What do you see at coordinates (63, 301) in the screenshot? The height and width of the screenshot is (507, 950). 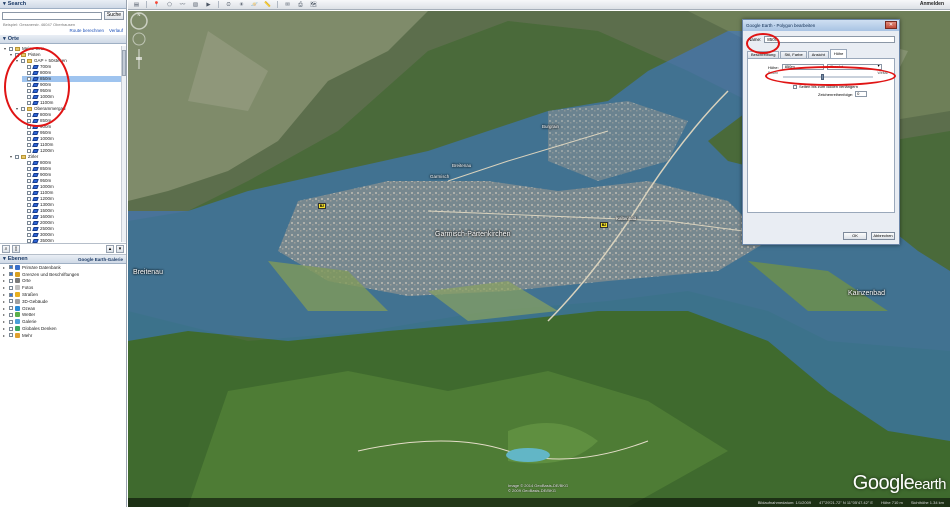 I see `layer-item: ▸ 3D-Gebäude` at bounding box center [63, 301].